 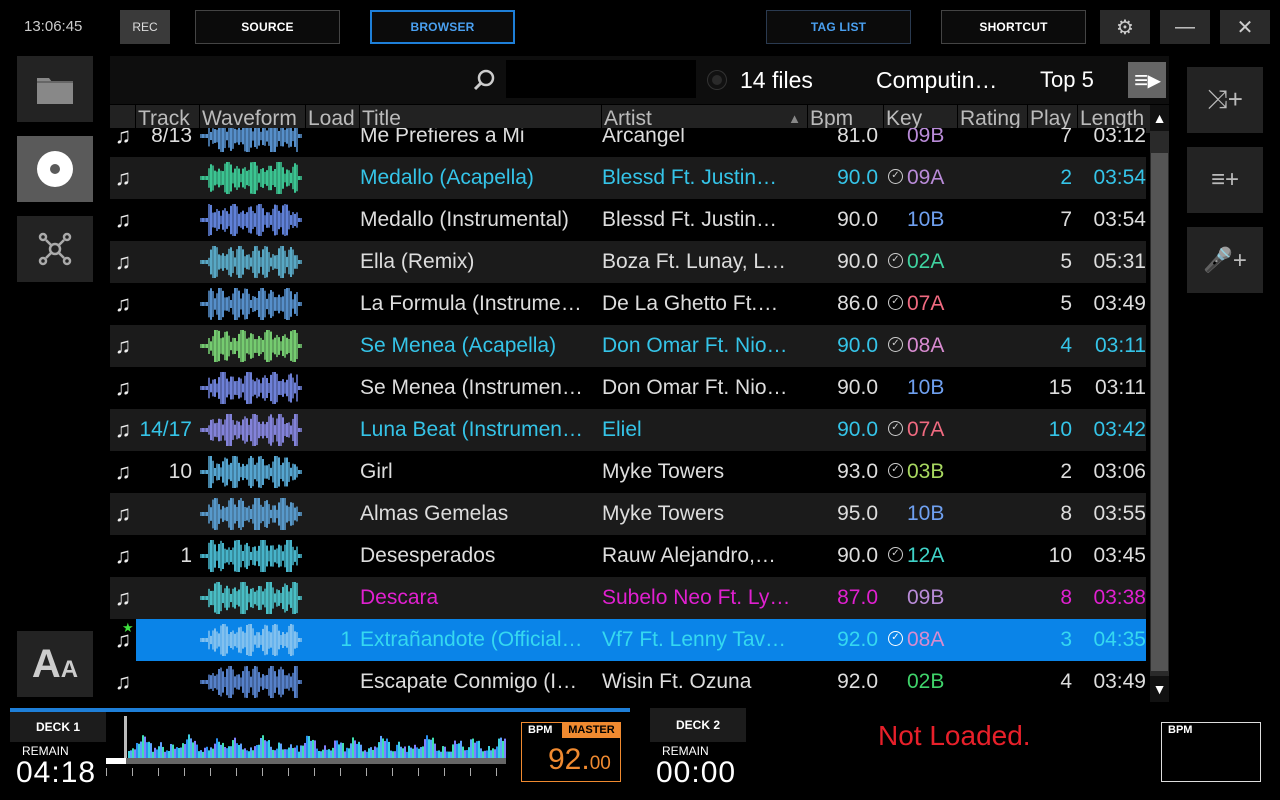 I want to click on track-length: 03:11, so click(x=1120, y=387).